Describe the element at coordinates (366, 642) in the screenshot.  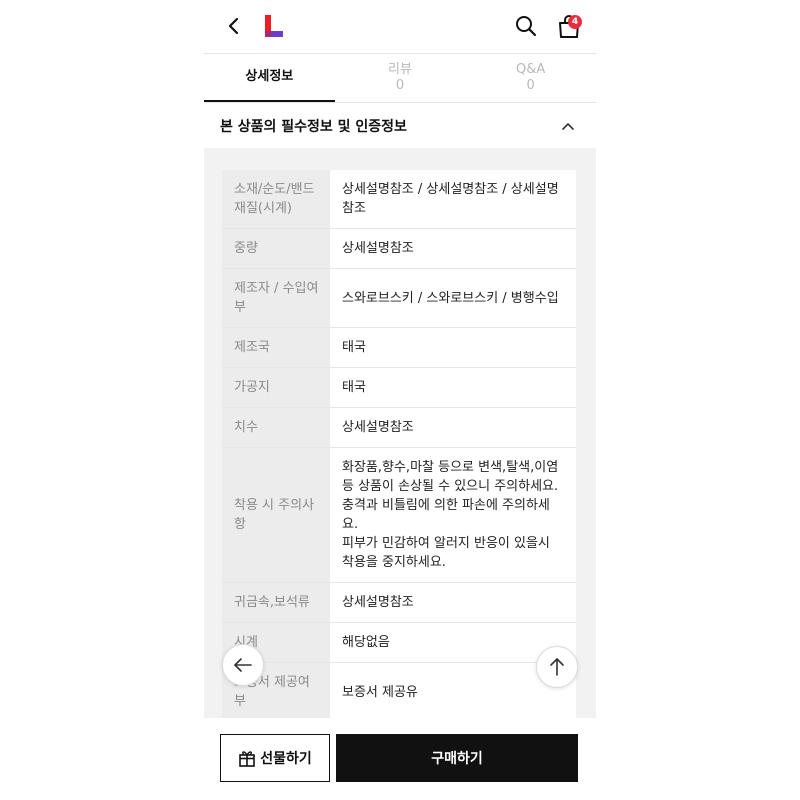
I see `info-value-line: 해당없음` at that location.